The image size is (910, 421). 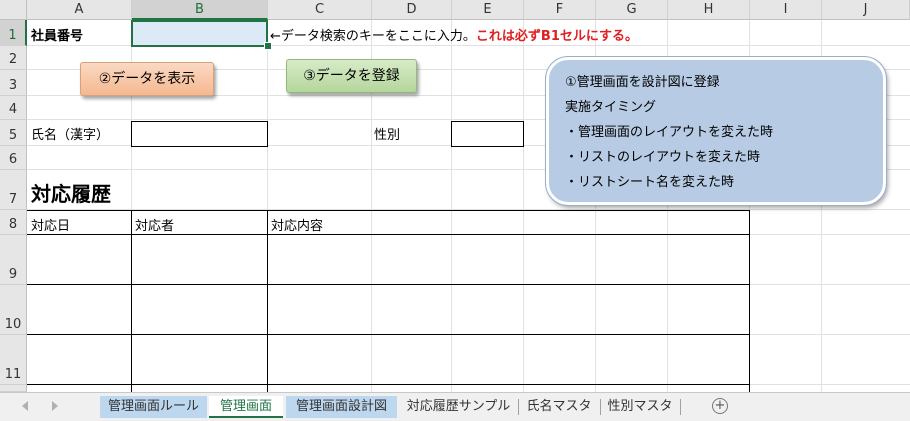 I want to click on row-header-2: 2, so click(x=13, y=58).